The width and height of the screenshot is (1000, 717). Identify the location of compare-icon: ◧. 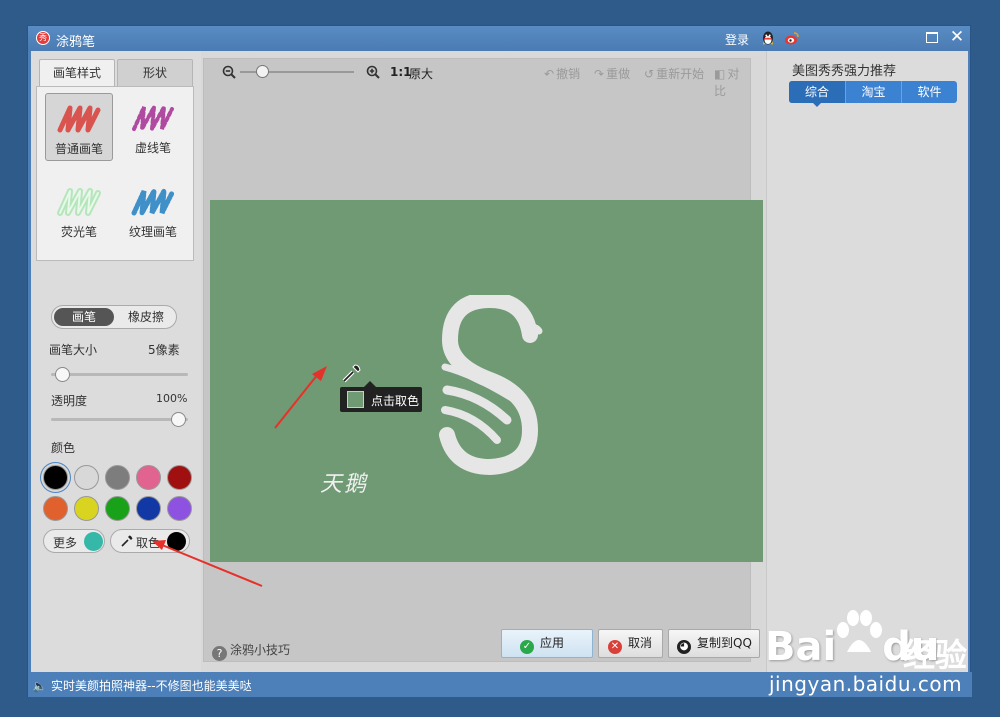
(720, 74).